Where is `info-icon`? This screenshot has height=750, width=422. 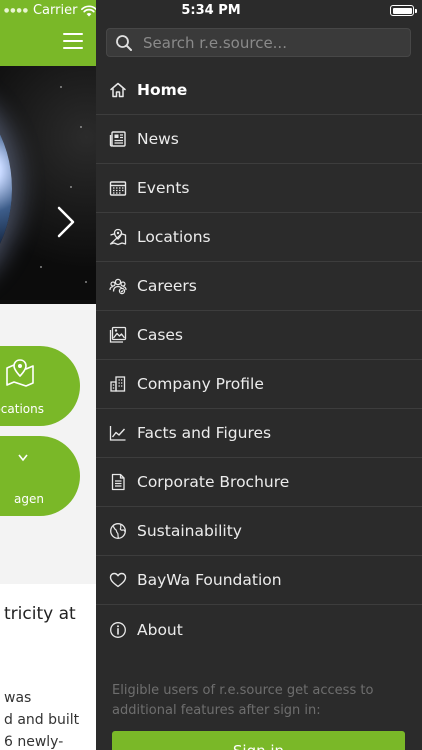
info-icon is located at coordinates (118, 629).